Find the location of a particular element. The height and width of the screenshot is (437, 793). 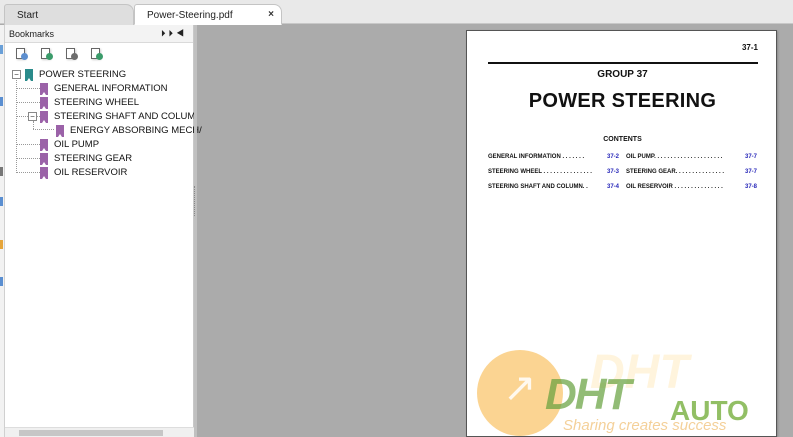

splitter-grip is located at coordinates (195, 201).